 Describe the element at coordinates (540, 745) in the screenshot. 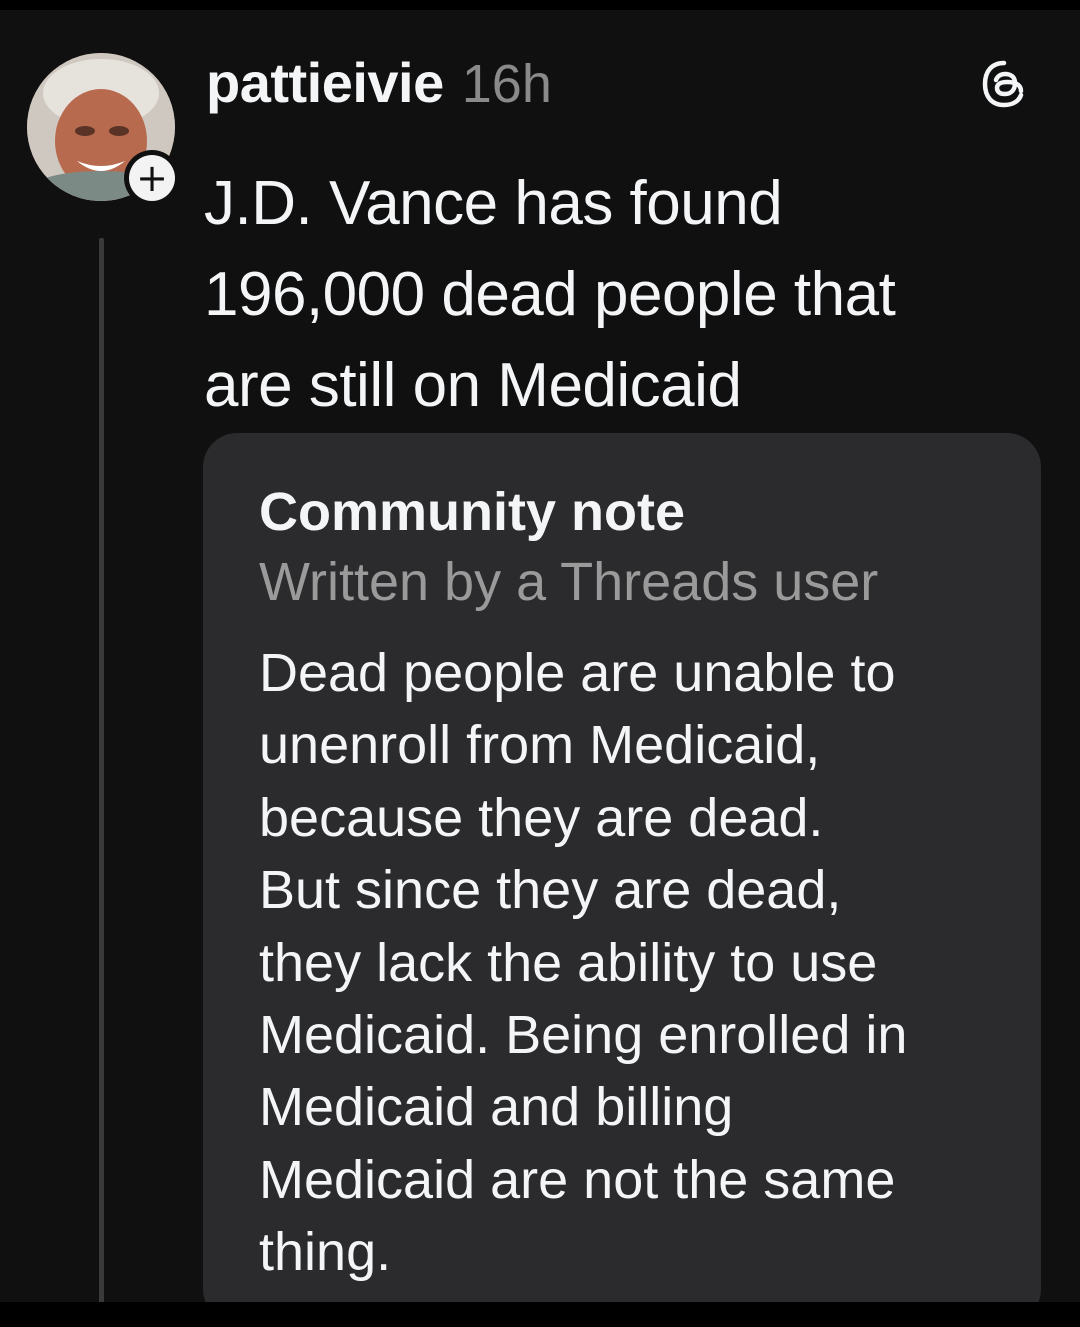

I see `note-line: unenroll from Medicaid,` at that location.